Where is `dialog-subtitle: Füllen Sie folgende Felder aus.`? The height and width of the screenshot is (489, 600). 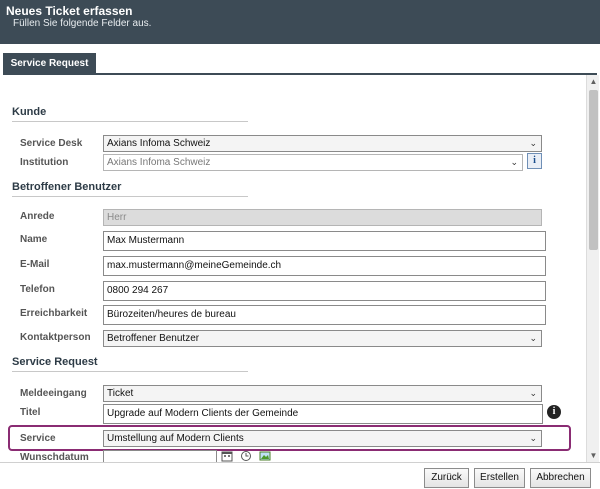 dialog-subtitle: Füllen Sie folgende Felder aus. is located at coordinates (82, 23).